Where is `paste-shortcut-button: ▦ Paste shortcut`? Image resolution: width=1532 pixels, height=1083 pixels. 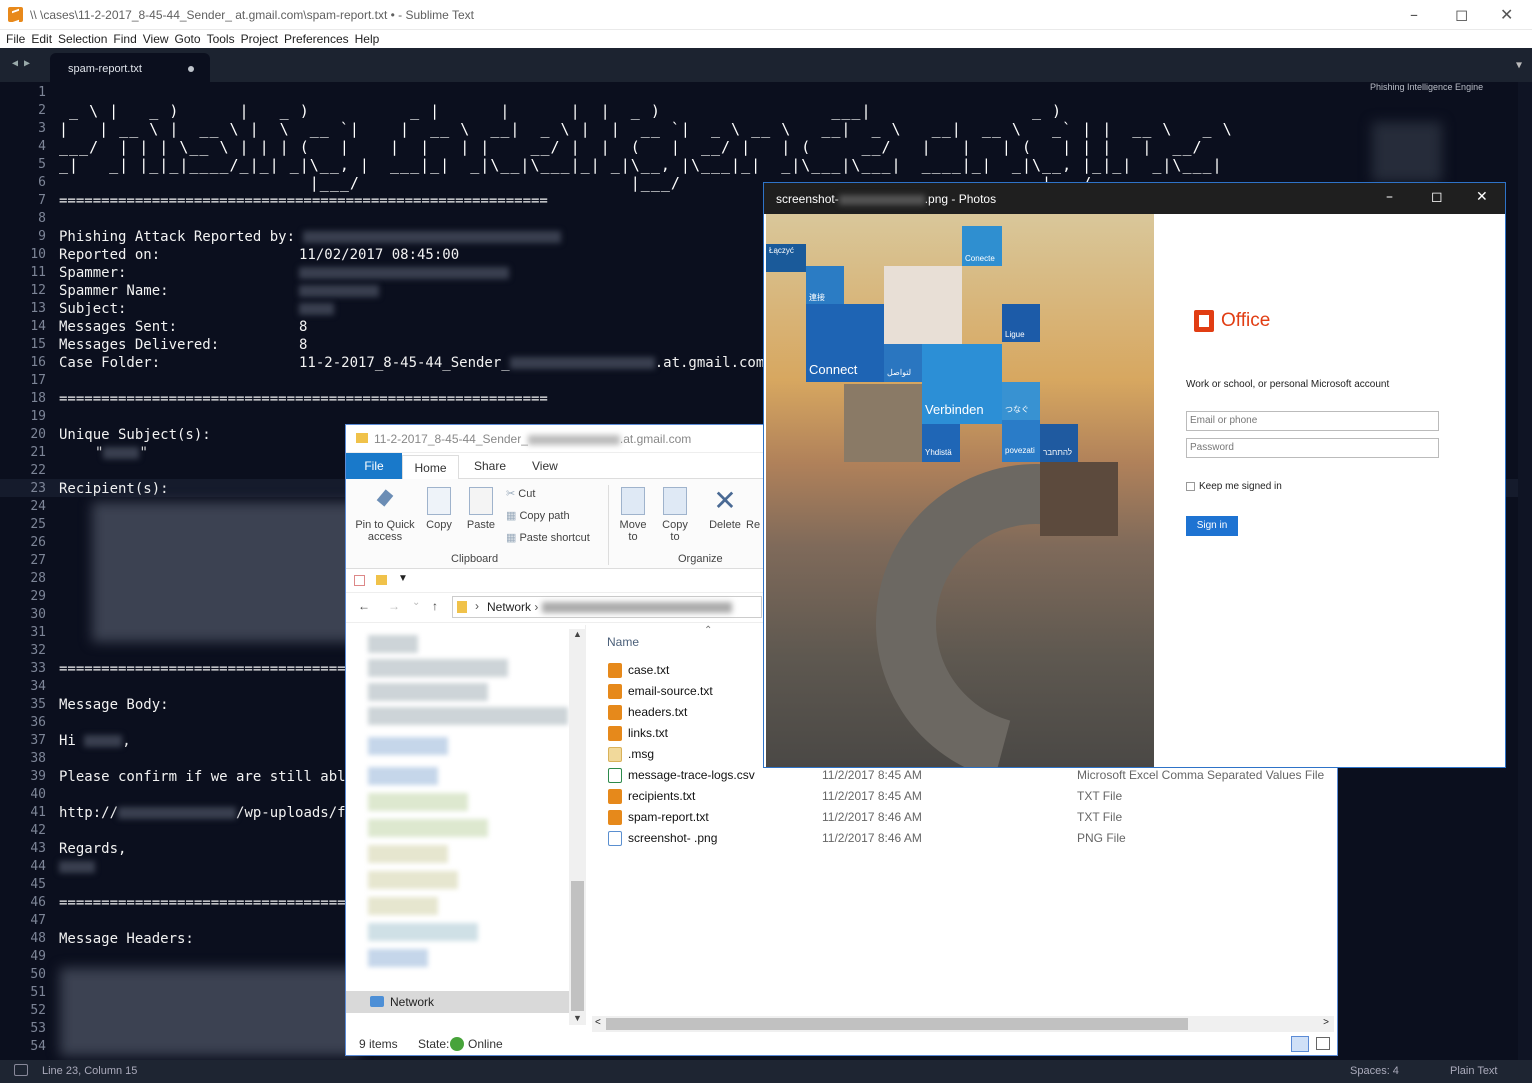
paste-shortcut-button: ▦ Paste shortcut is located at coordinates (548, 537).